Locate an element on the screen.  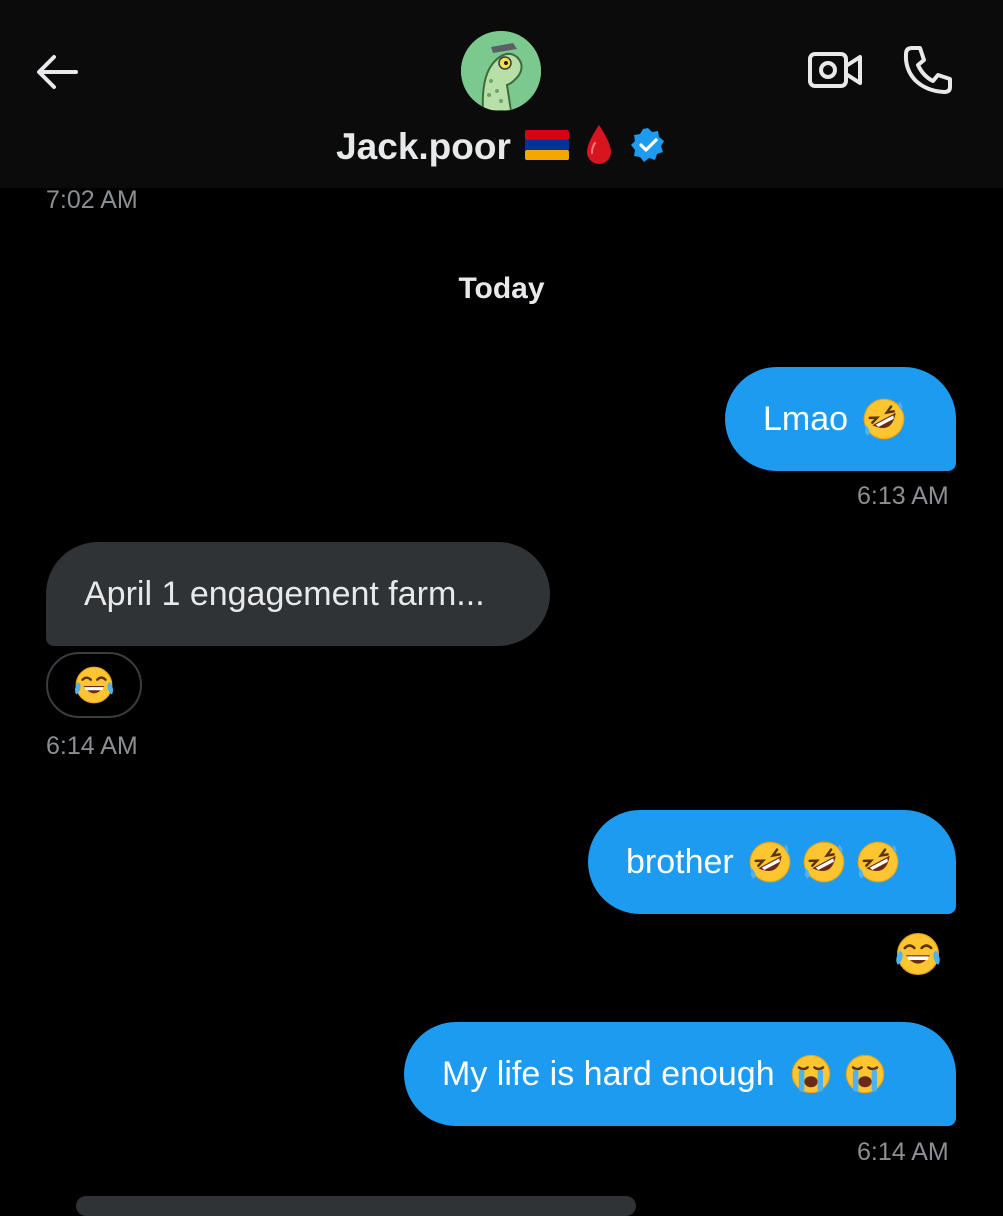
contact-avatar is located at coordinates (501, 71).